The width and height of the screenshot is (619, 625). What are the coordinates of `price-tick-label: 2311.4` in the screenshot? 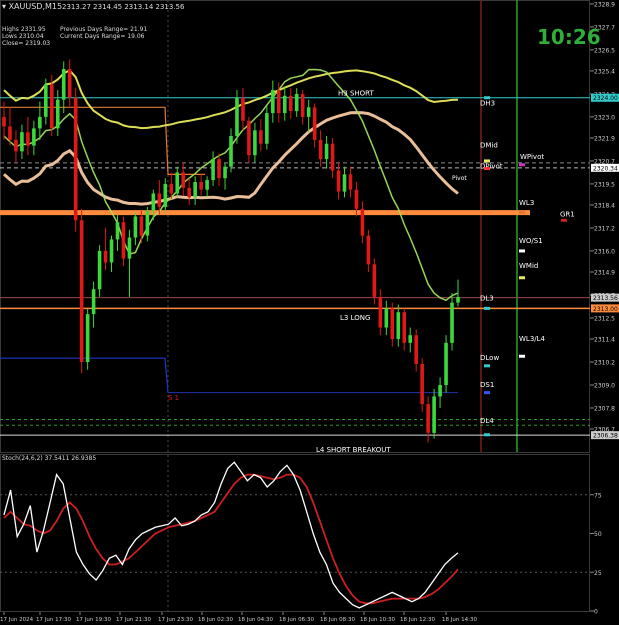 It's located at (604, 340).